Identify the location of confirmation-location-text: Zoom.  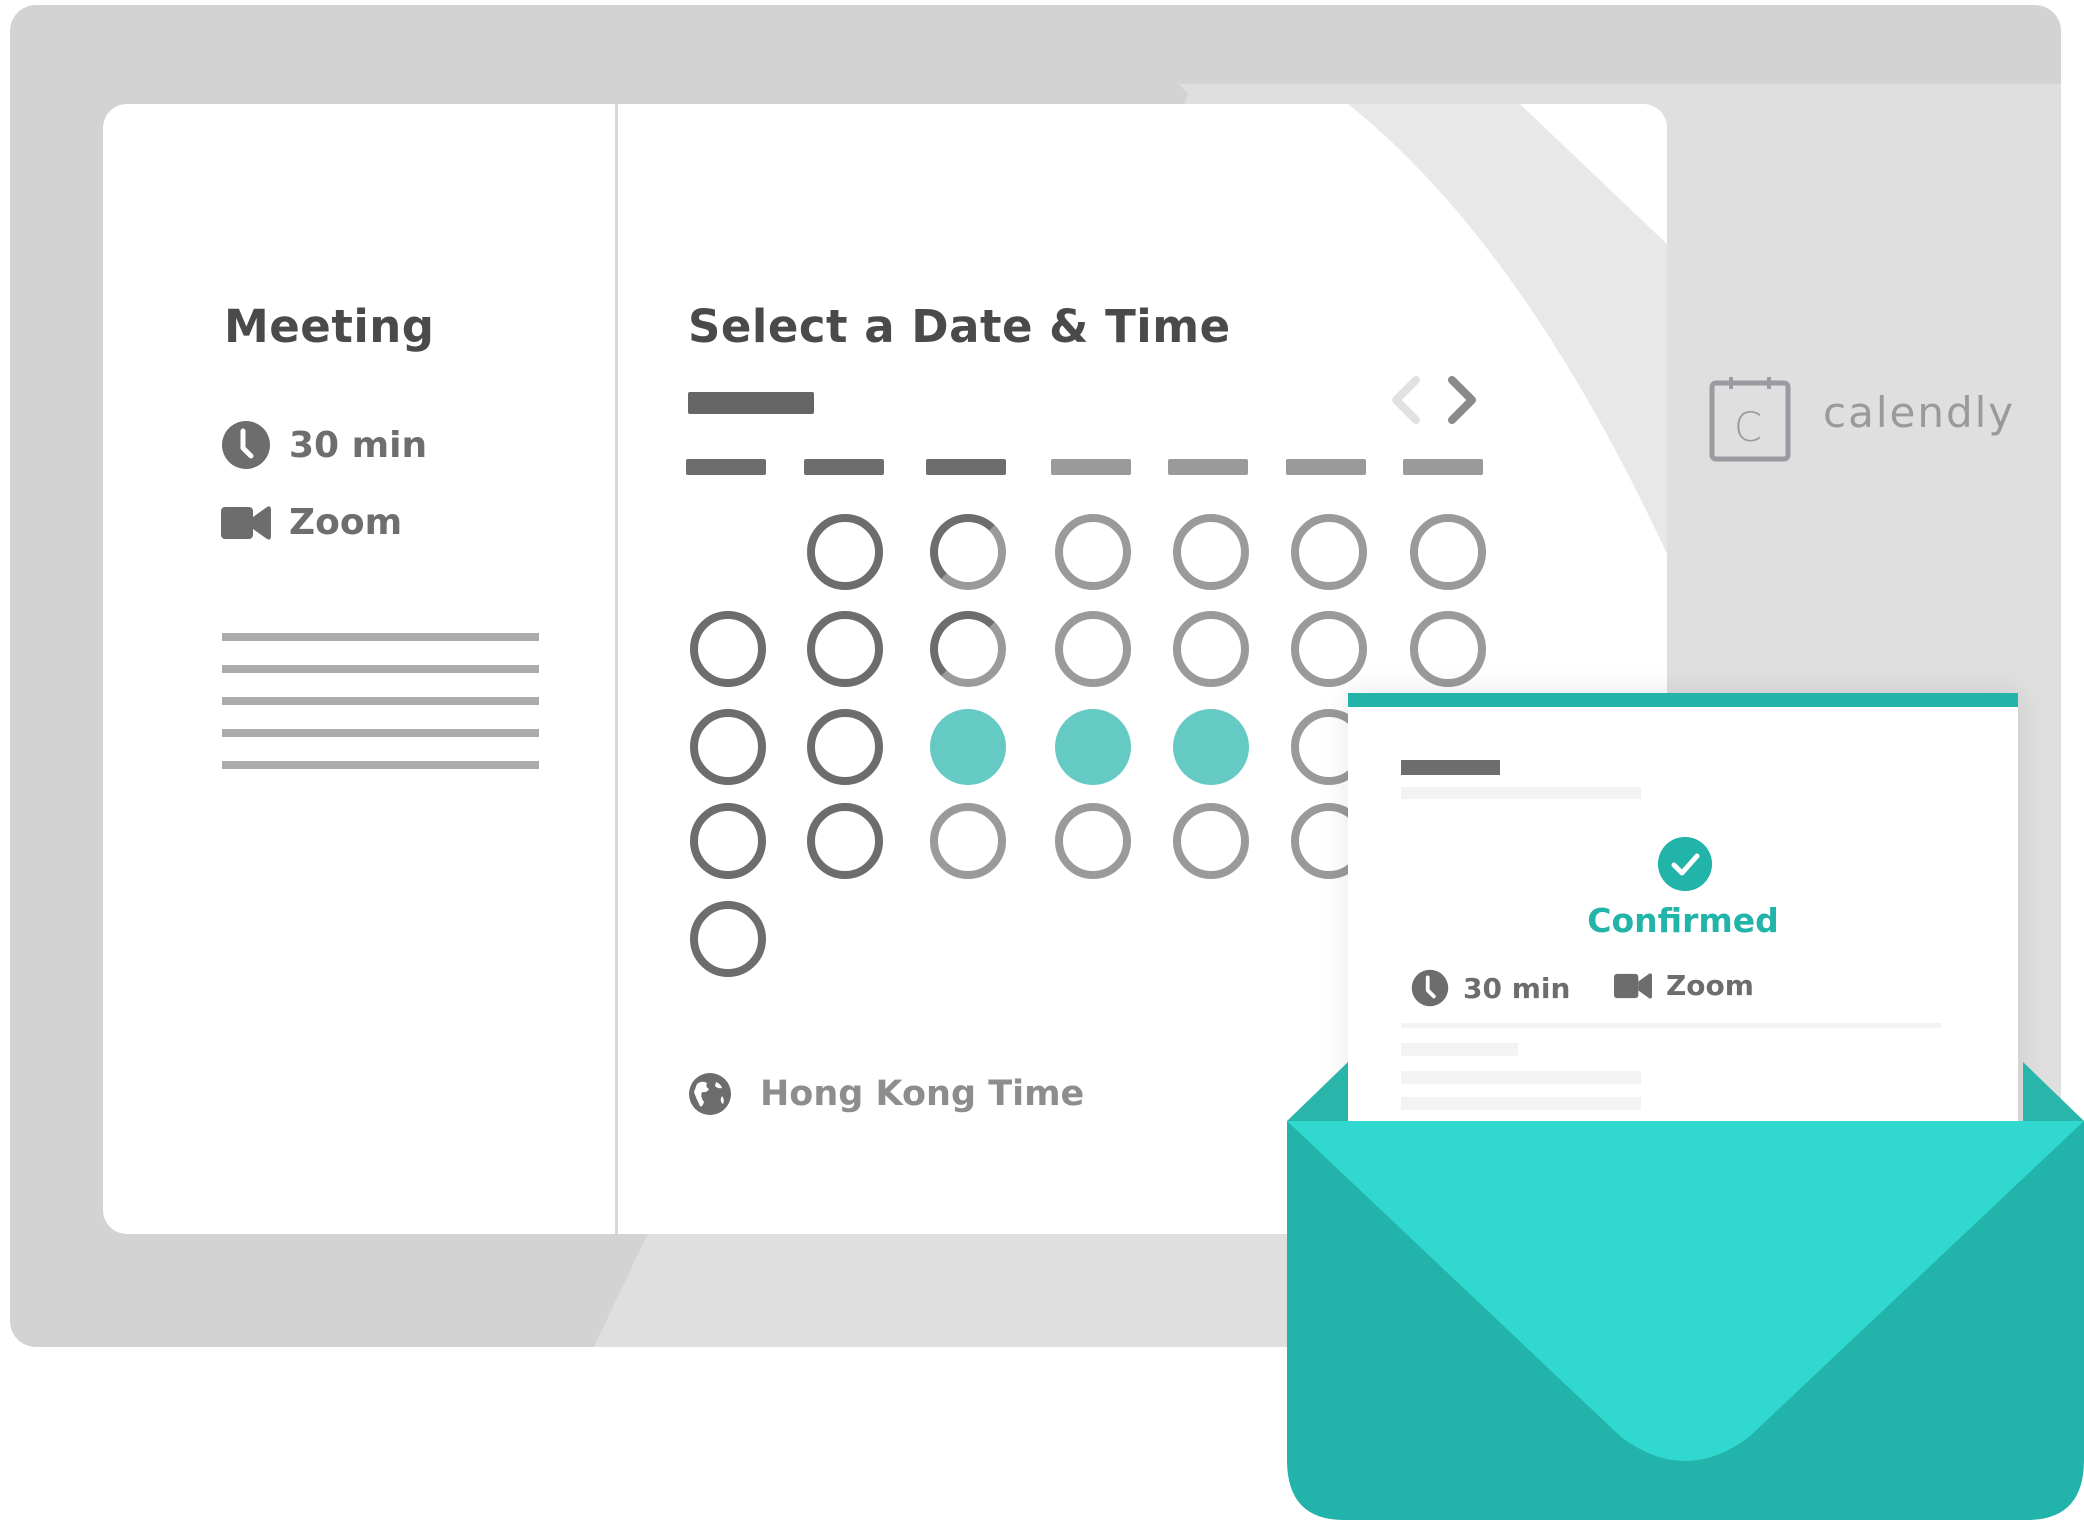
(1710, 985).